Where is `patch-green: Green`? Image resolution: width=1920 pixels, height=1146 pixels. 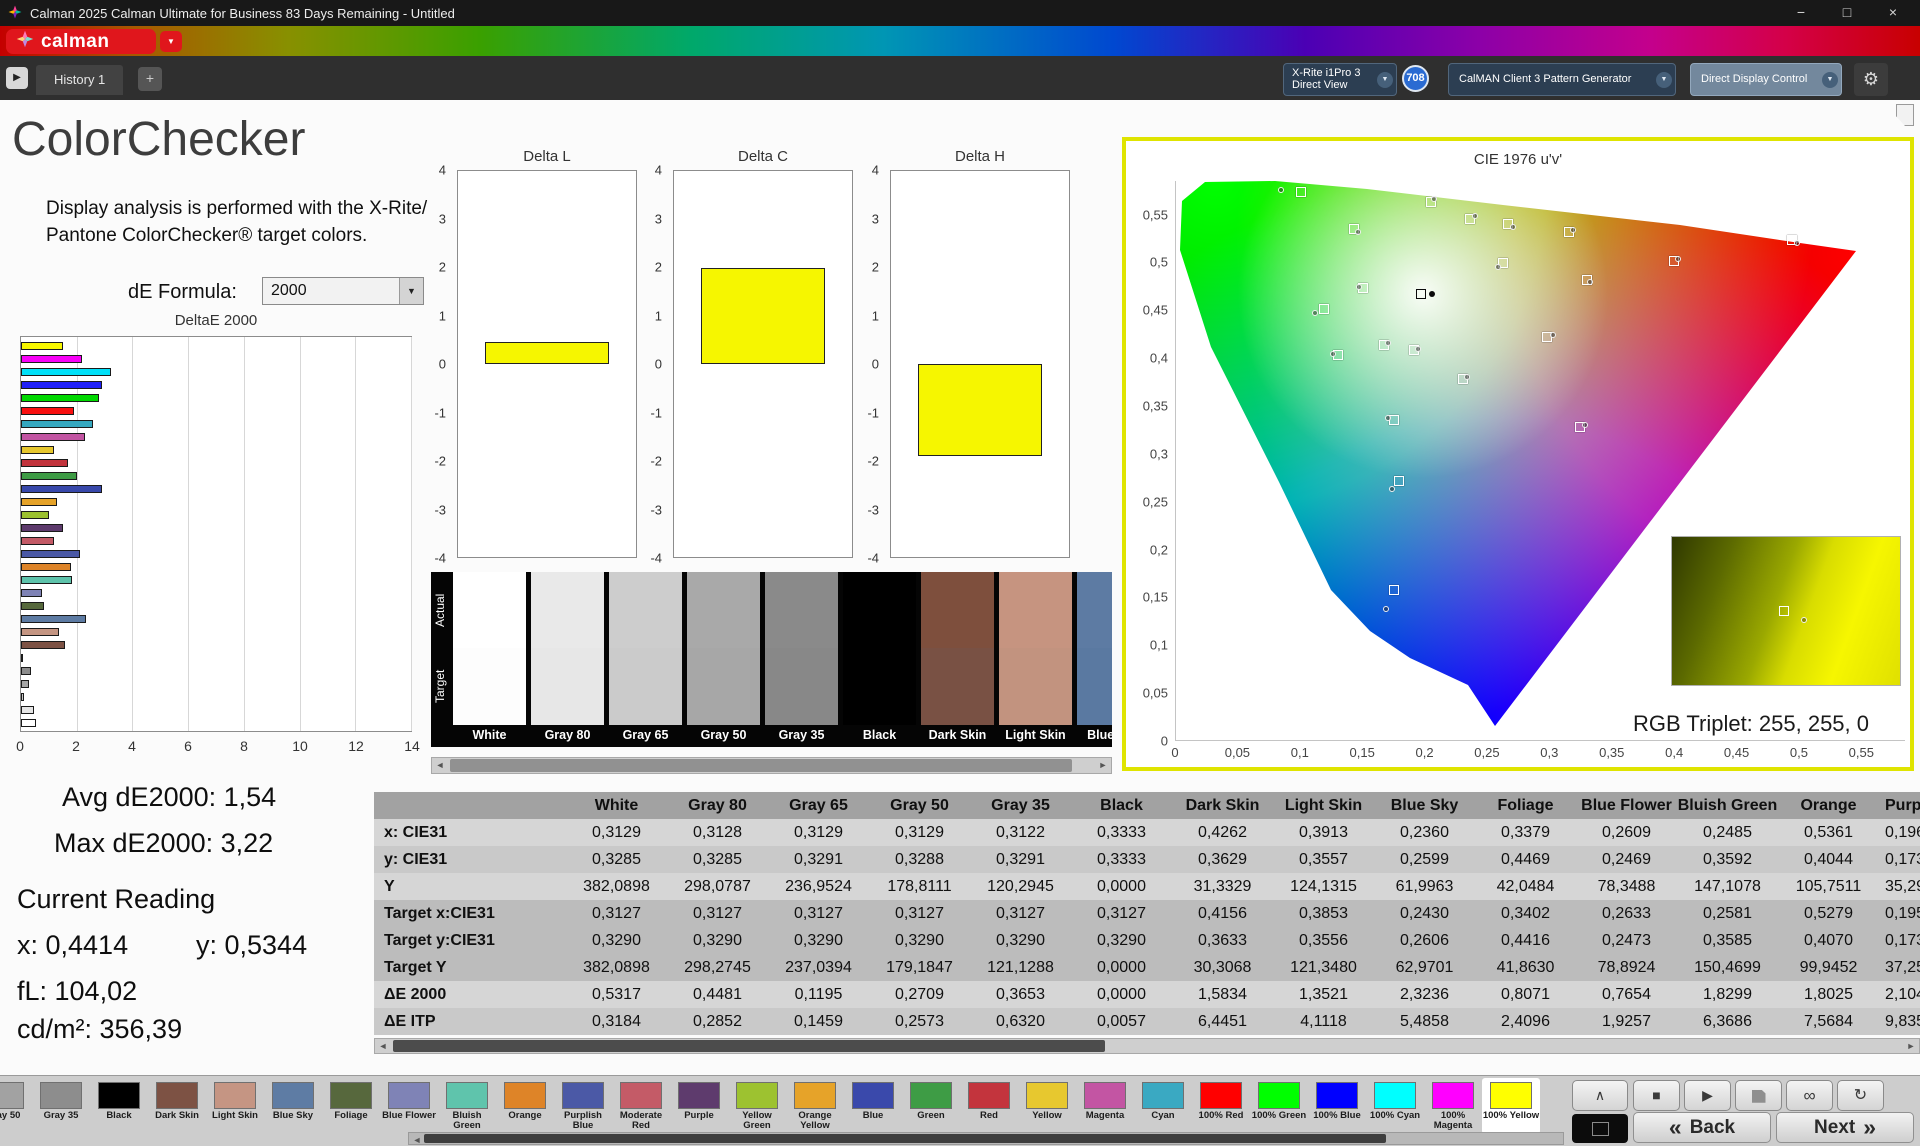 patch-green: Green is located at coordinates (931, 1106).